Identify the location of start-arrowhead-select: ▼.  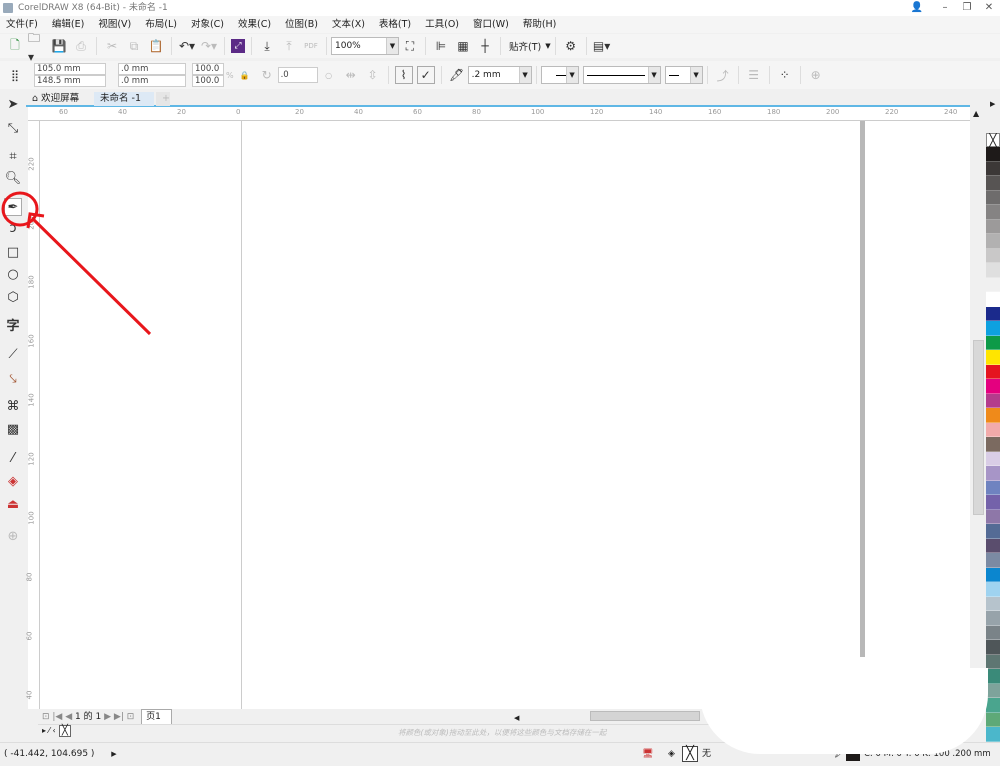
(559, 75).